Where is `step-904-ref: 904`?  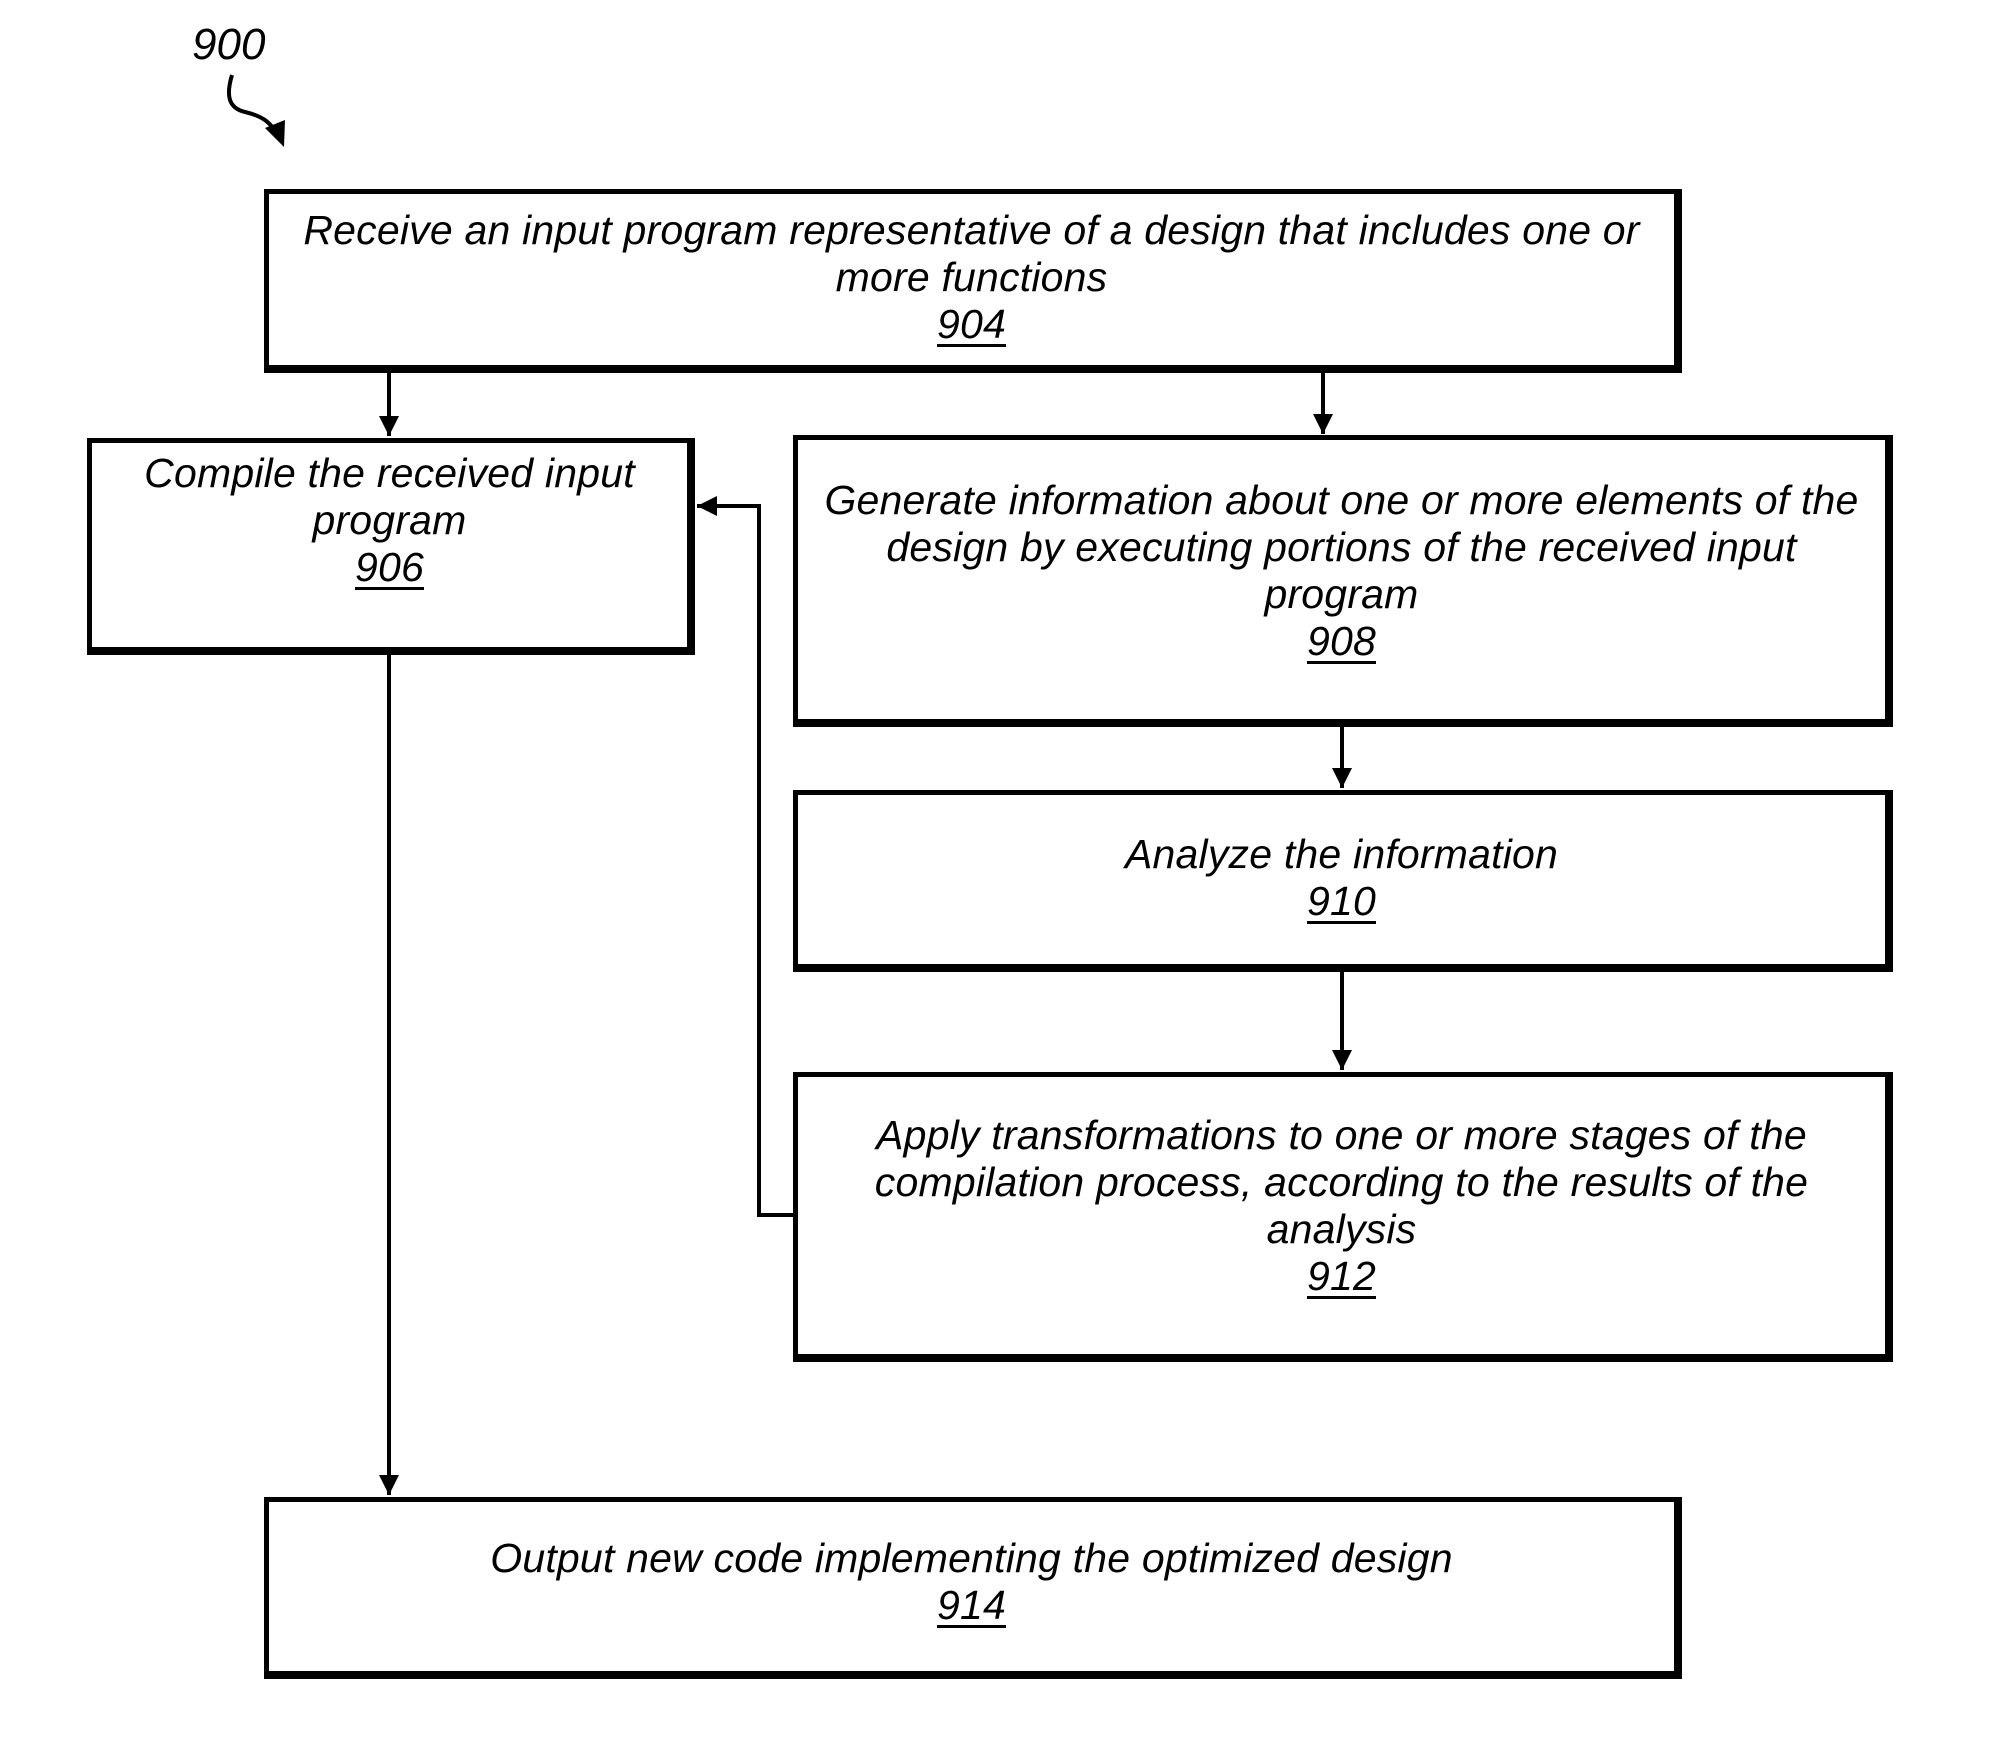 step-904-ref: 904 is located at coordinates (971, 324).